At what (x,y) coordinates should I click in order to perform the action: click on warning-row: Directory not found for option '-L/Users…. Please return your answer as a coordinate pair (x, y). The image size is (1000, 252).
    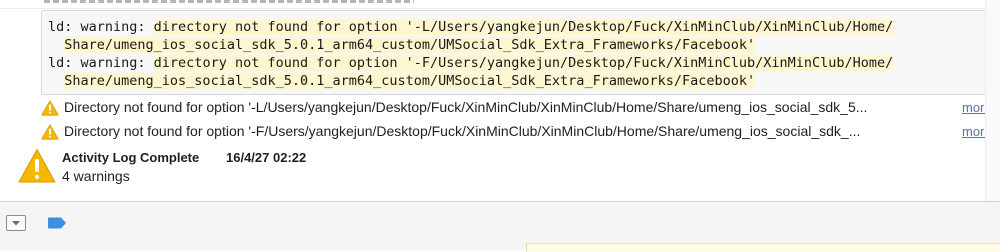
    Looking at the image, I should click on (500, 108).